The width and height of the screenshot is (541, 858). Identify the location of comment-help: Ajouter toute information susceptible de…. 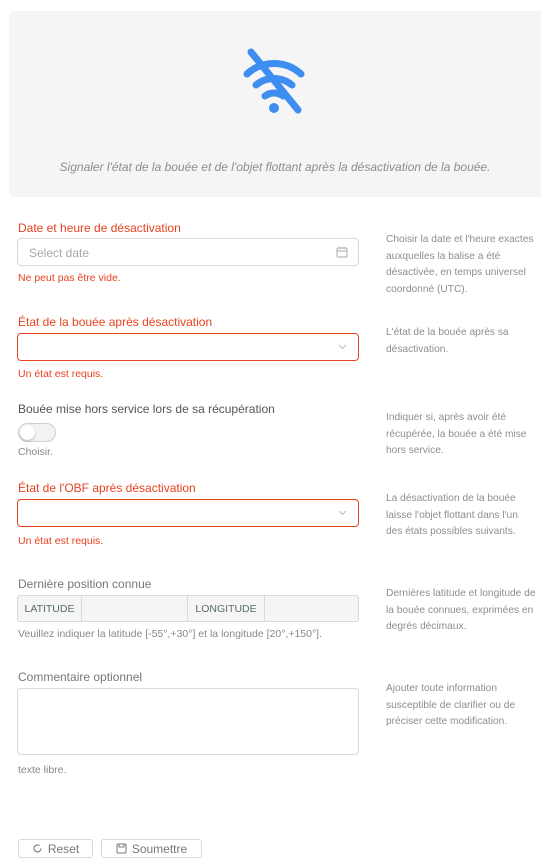
(451, 705).